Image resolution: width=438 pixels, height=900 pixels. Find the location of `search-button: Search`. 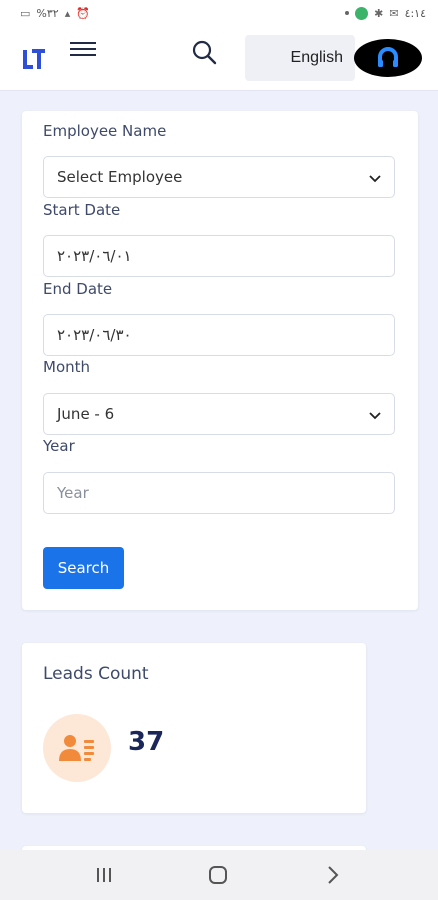

search-button: Search is located at coordinates (83, 568).